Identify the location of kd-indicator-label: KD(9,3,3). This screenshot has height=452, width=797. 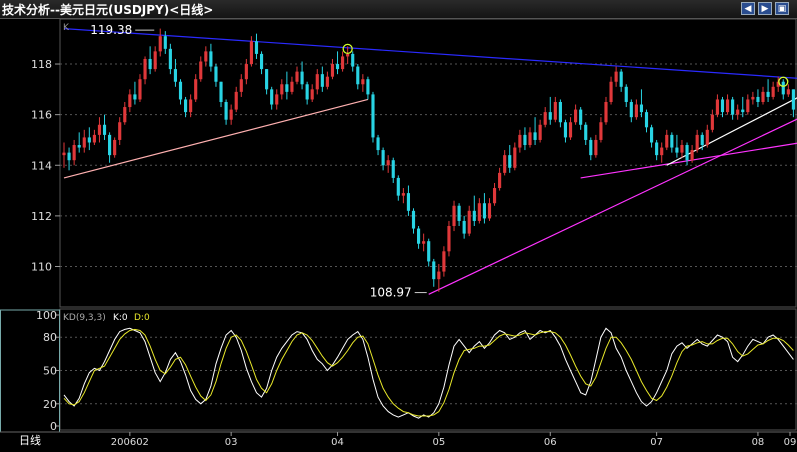
(84, 318).